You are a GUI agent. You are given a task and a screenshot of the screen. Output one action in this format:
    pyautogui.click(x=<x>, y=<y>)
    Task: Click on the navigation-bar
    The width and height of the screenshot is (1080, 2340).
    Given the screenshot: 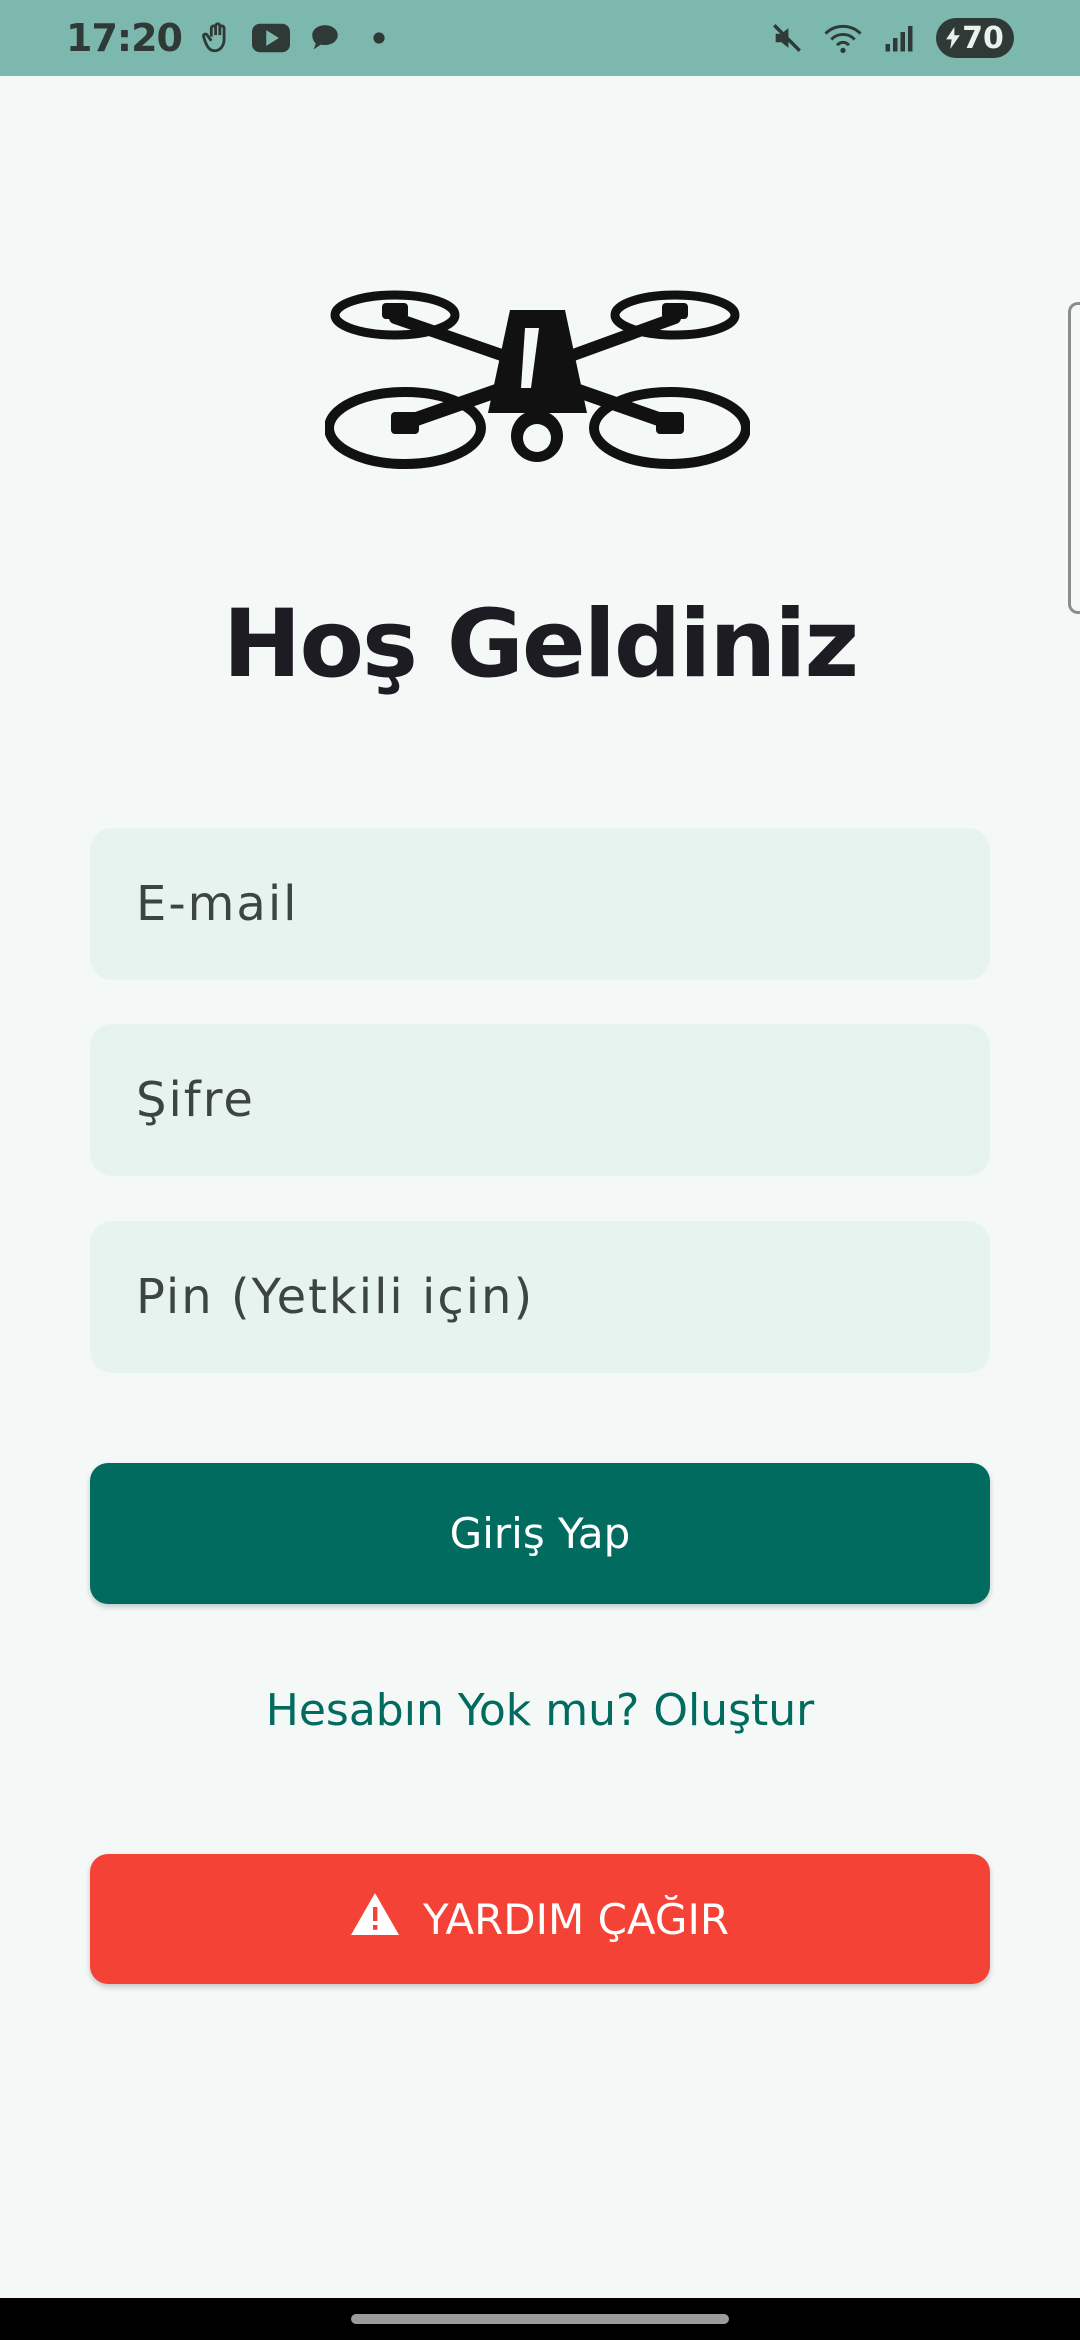 What is the action you would take?
    pyautogui.click(x=540, y=2319)
    